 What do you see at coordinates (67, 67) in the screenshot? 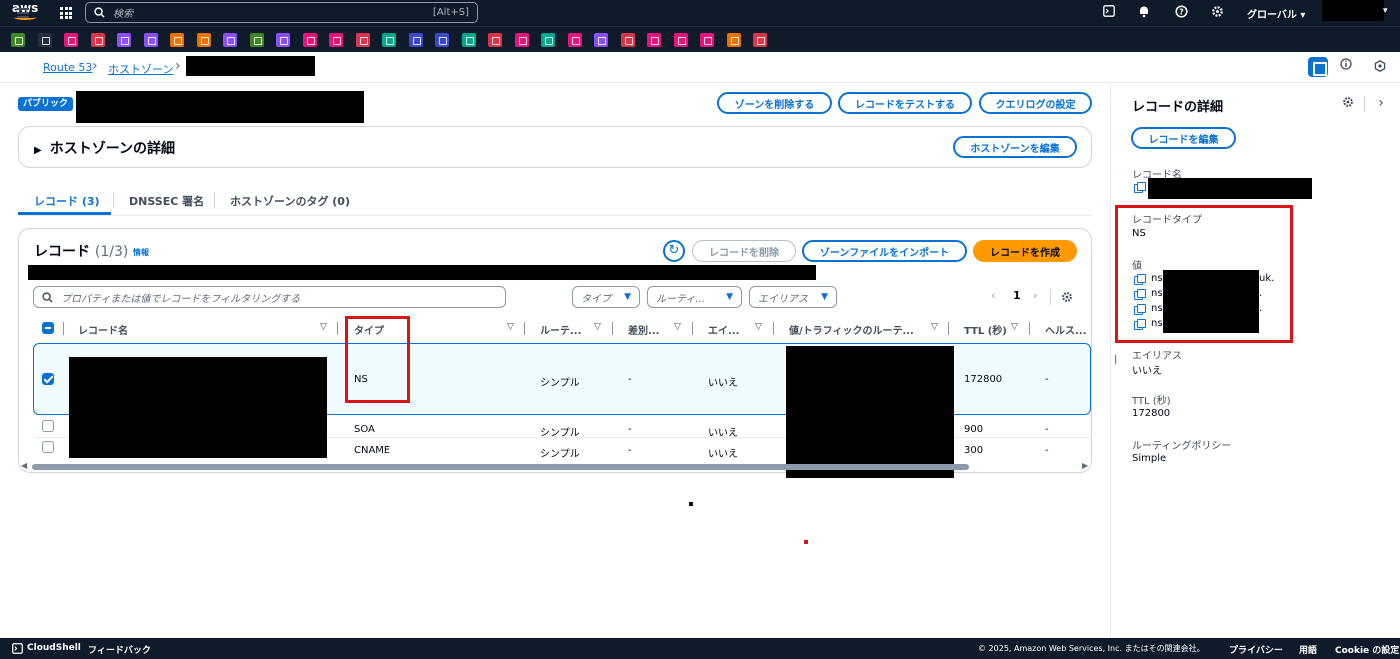
I see `breadcrumb-route53: Route 53` at bounding box center [67, 67].